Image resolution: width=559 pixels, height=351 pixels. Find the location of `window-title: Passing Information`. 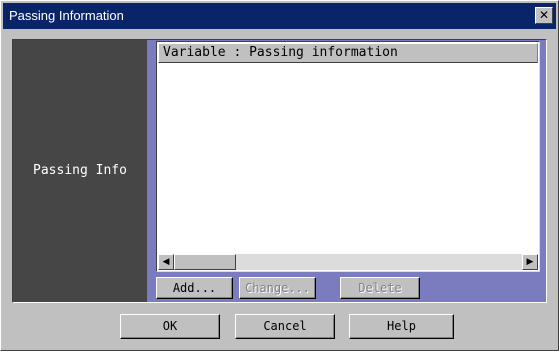

window-title: Passing Information is located at coordinates (66, 15).